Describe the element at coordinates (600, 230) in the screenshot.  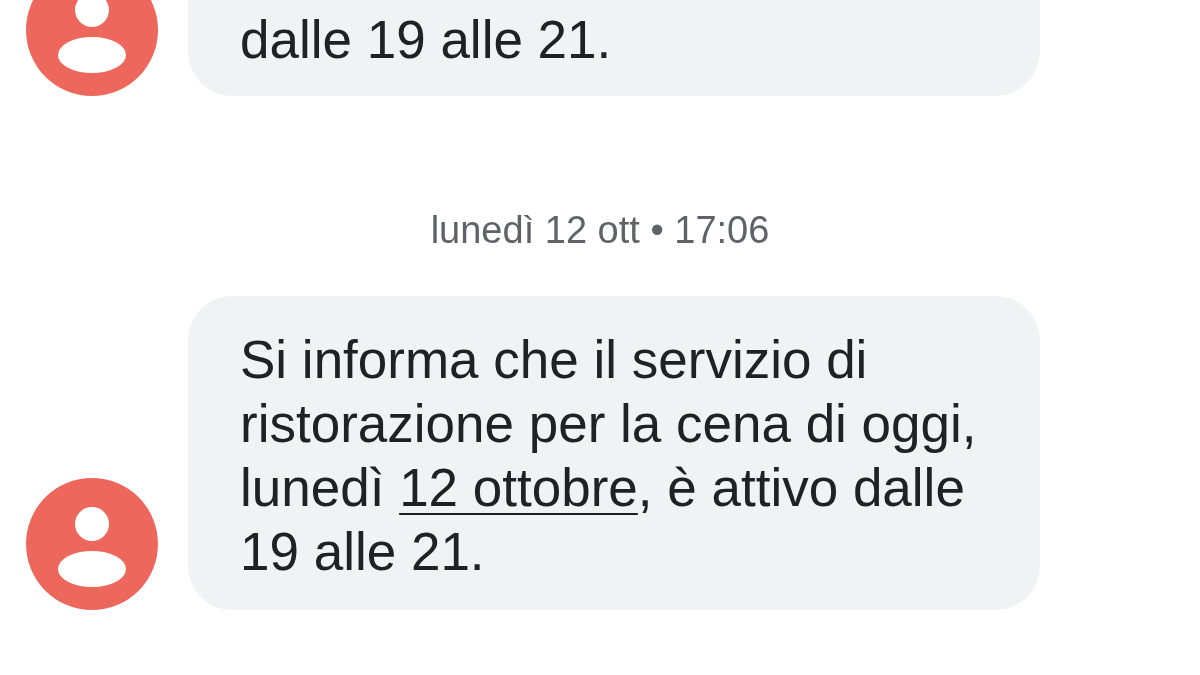
I see `message-timestamp: lunedì 12 ott • 17:06` at that location.